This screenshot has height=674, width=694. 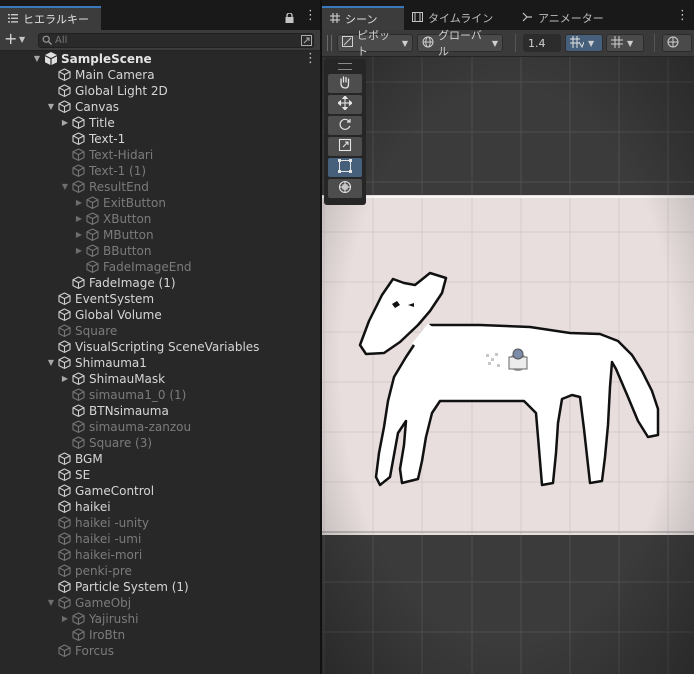 What do you see at coordinates (375, 43) in the screenshot?
I see `pivot-dropdown: ピボット ▼` at bounding box center [375, 43].